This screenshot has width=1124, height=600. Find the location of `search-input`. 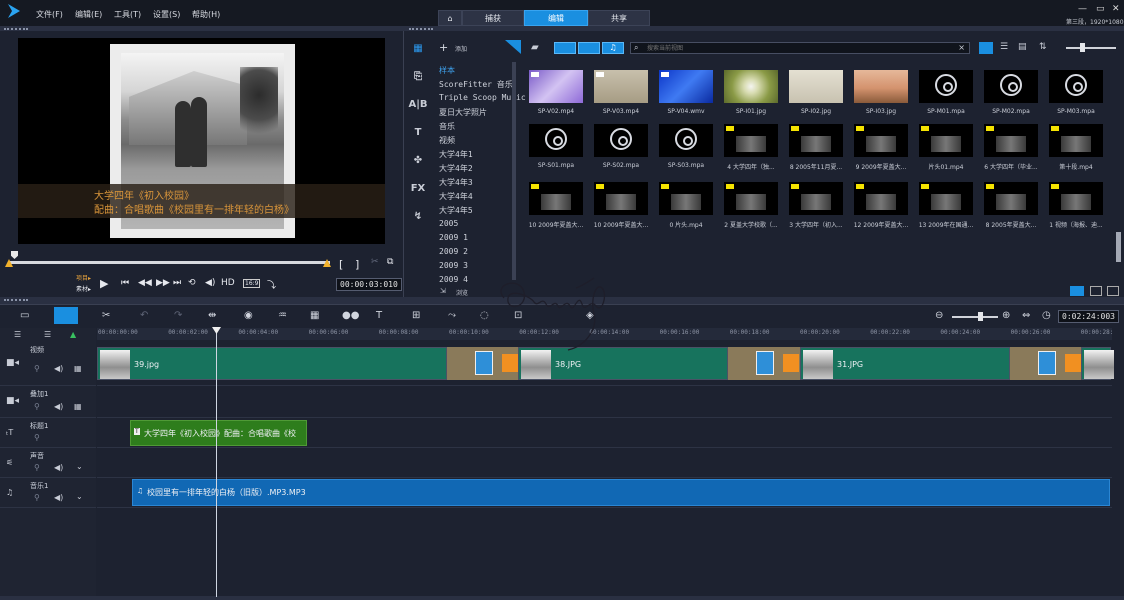

search-input is located at coordinates (797, 48).